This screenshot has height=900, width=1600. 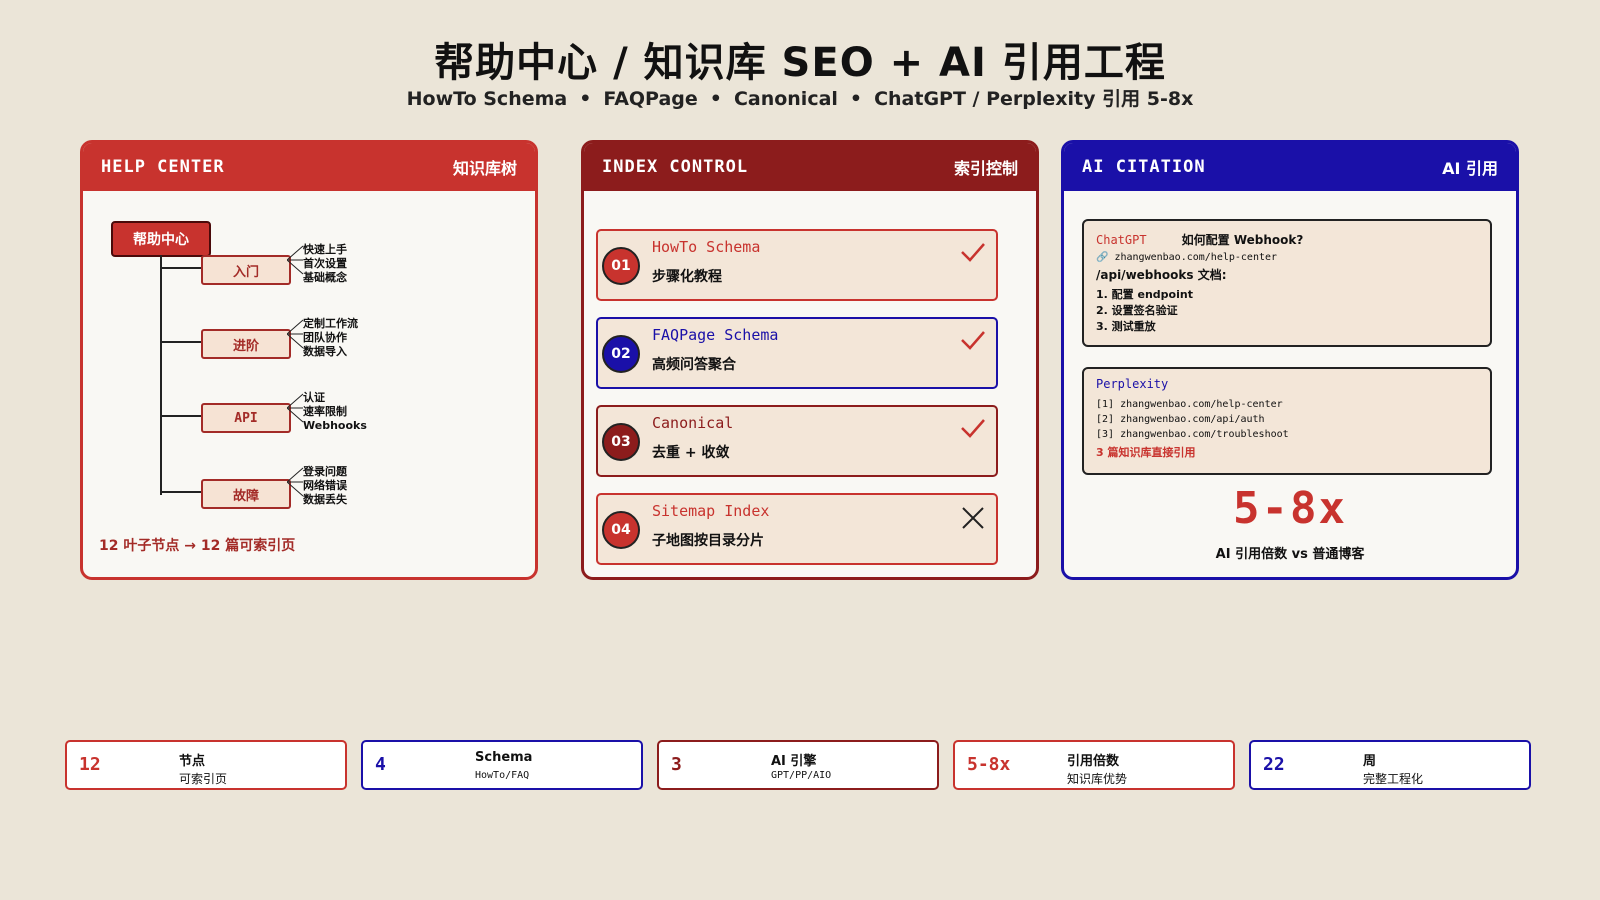 I want to click on index-item-howto: 01 HowTo Schema 步骤化教程, so click(x=797, y=265).